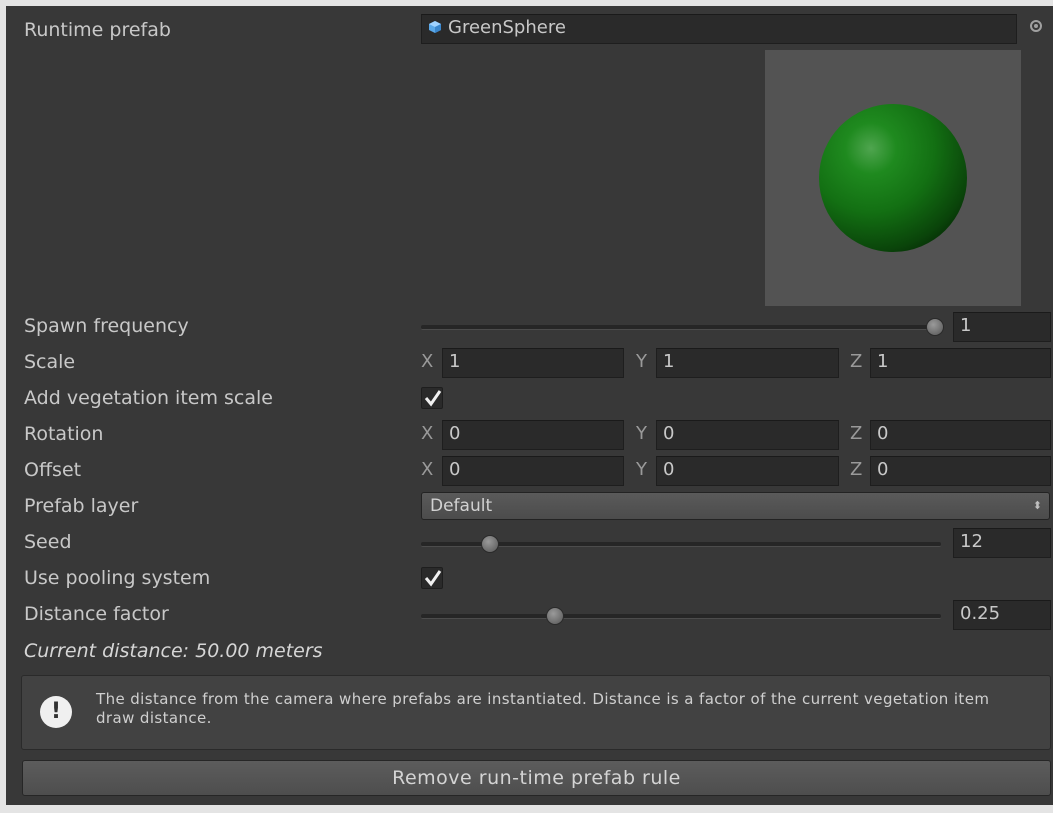  Describe the element at coordinates (747, 471) in the screenshot. I see `offset-y-input: 0` at that location.